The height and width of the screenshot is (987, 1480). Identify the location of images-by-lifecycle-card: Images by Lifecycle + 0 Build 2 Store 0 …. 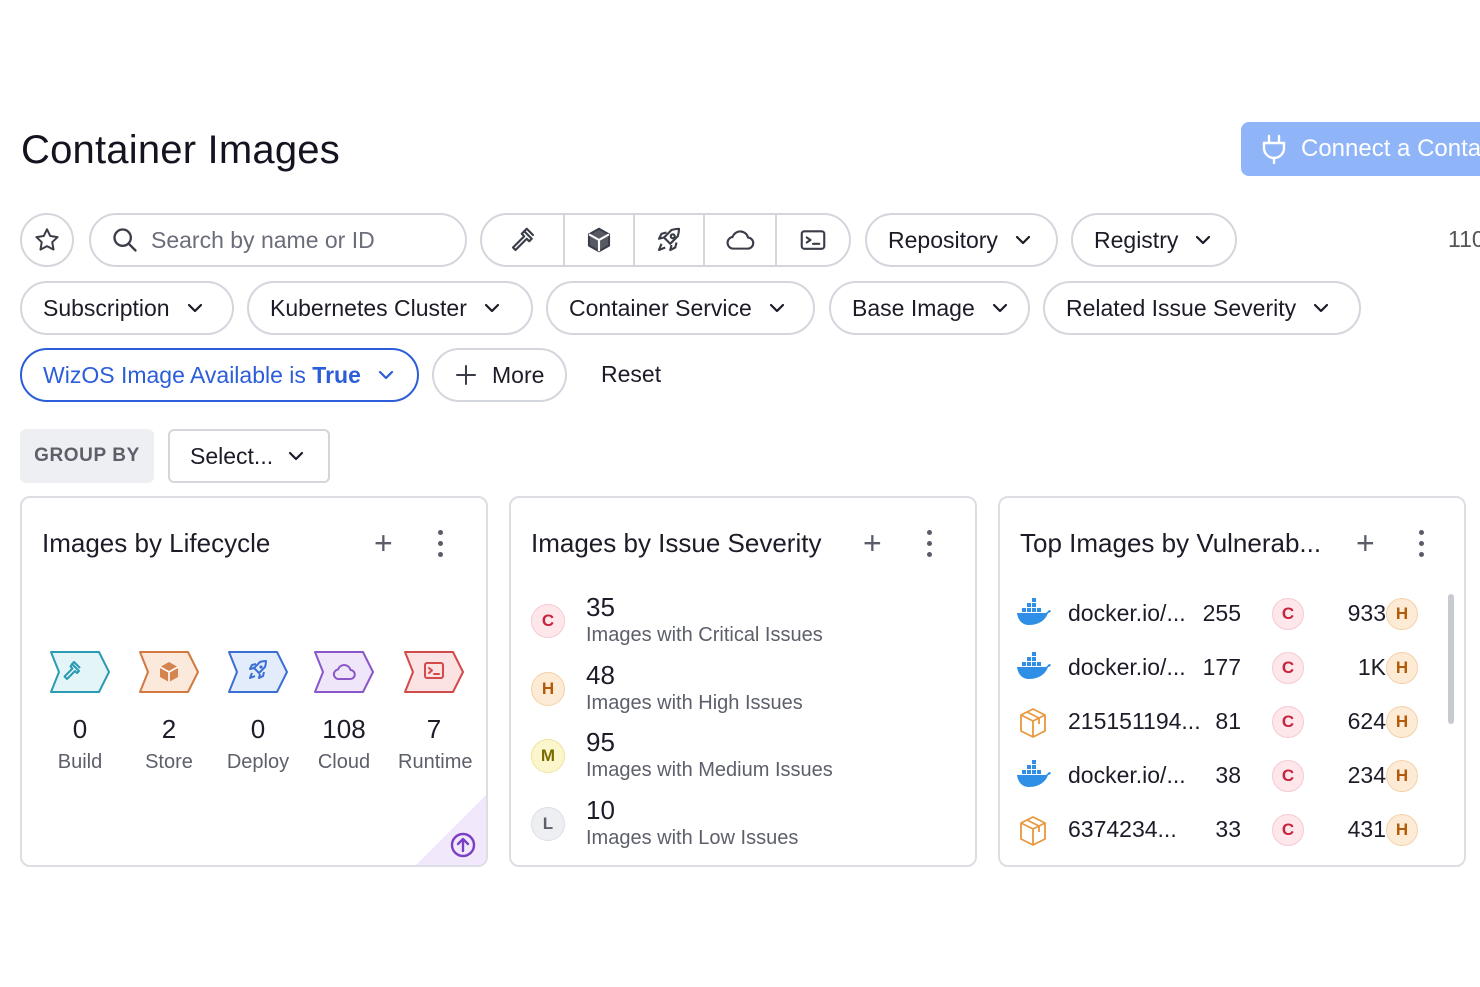
(254, 681).